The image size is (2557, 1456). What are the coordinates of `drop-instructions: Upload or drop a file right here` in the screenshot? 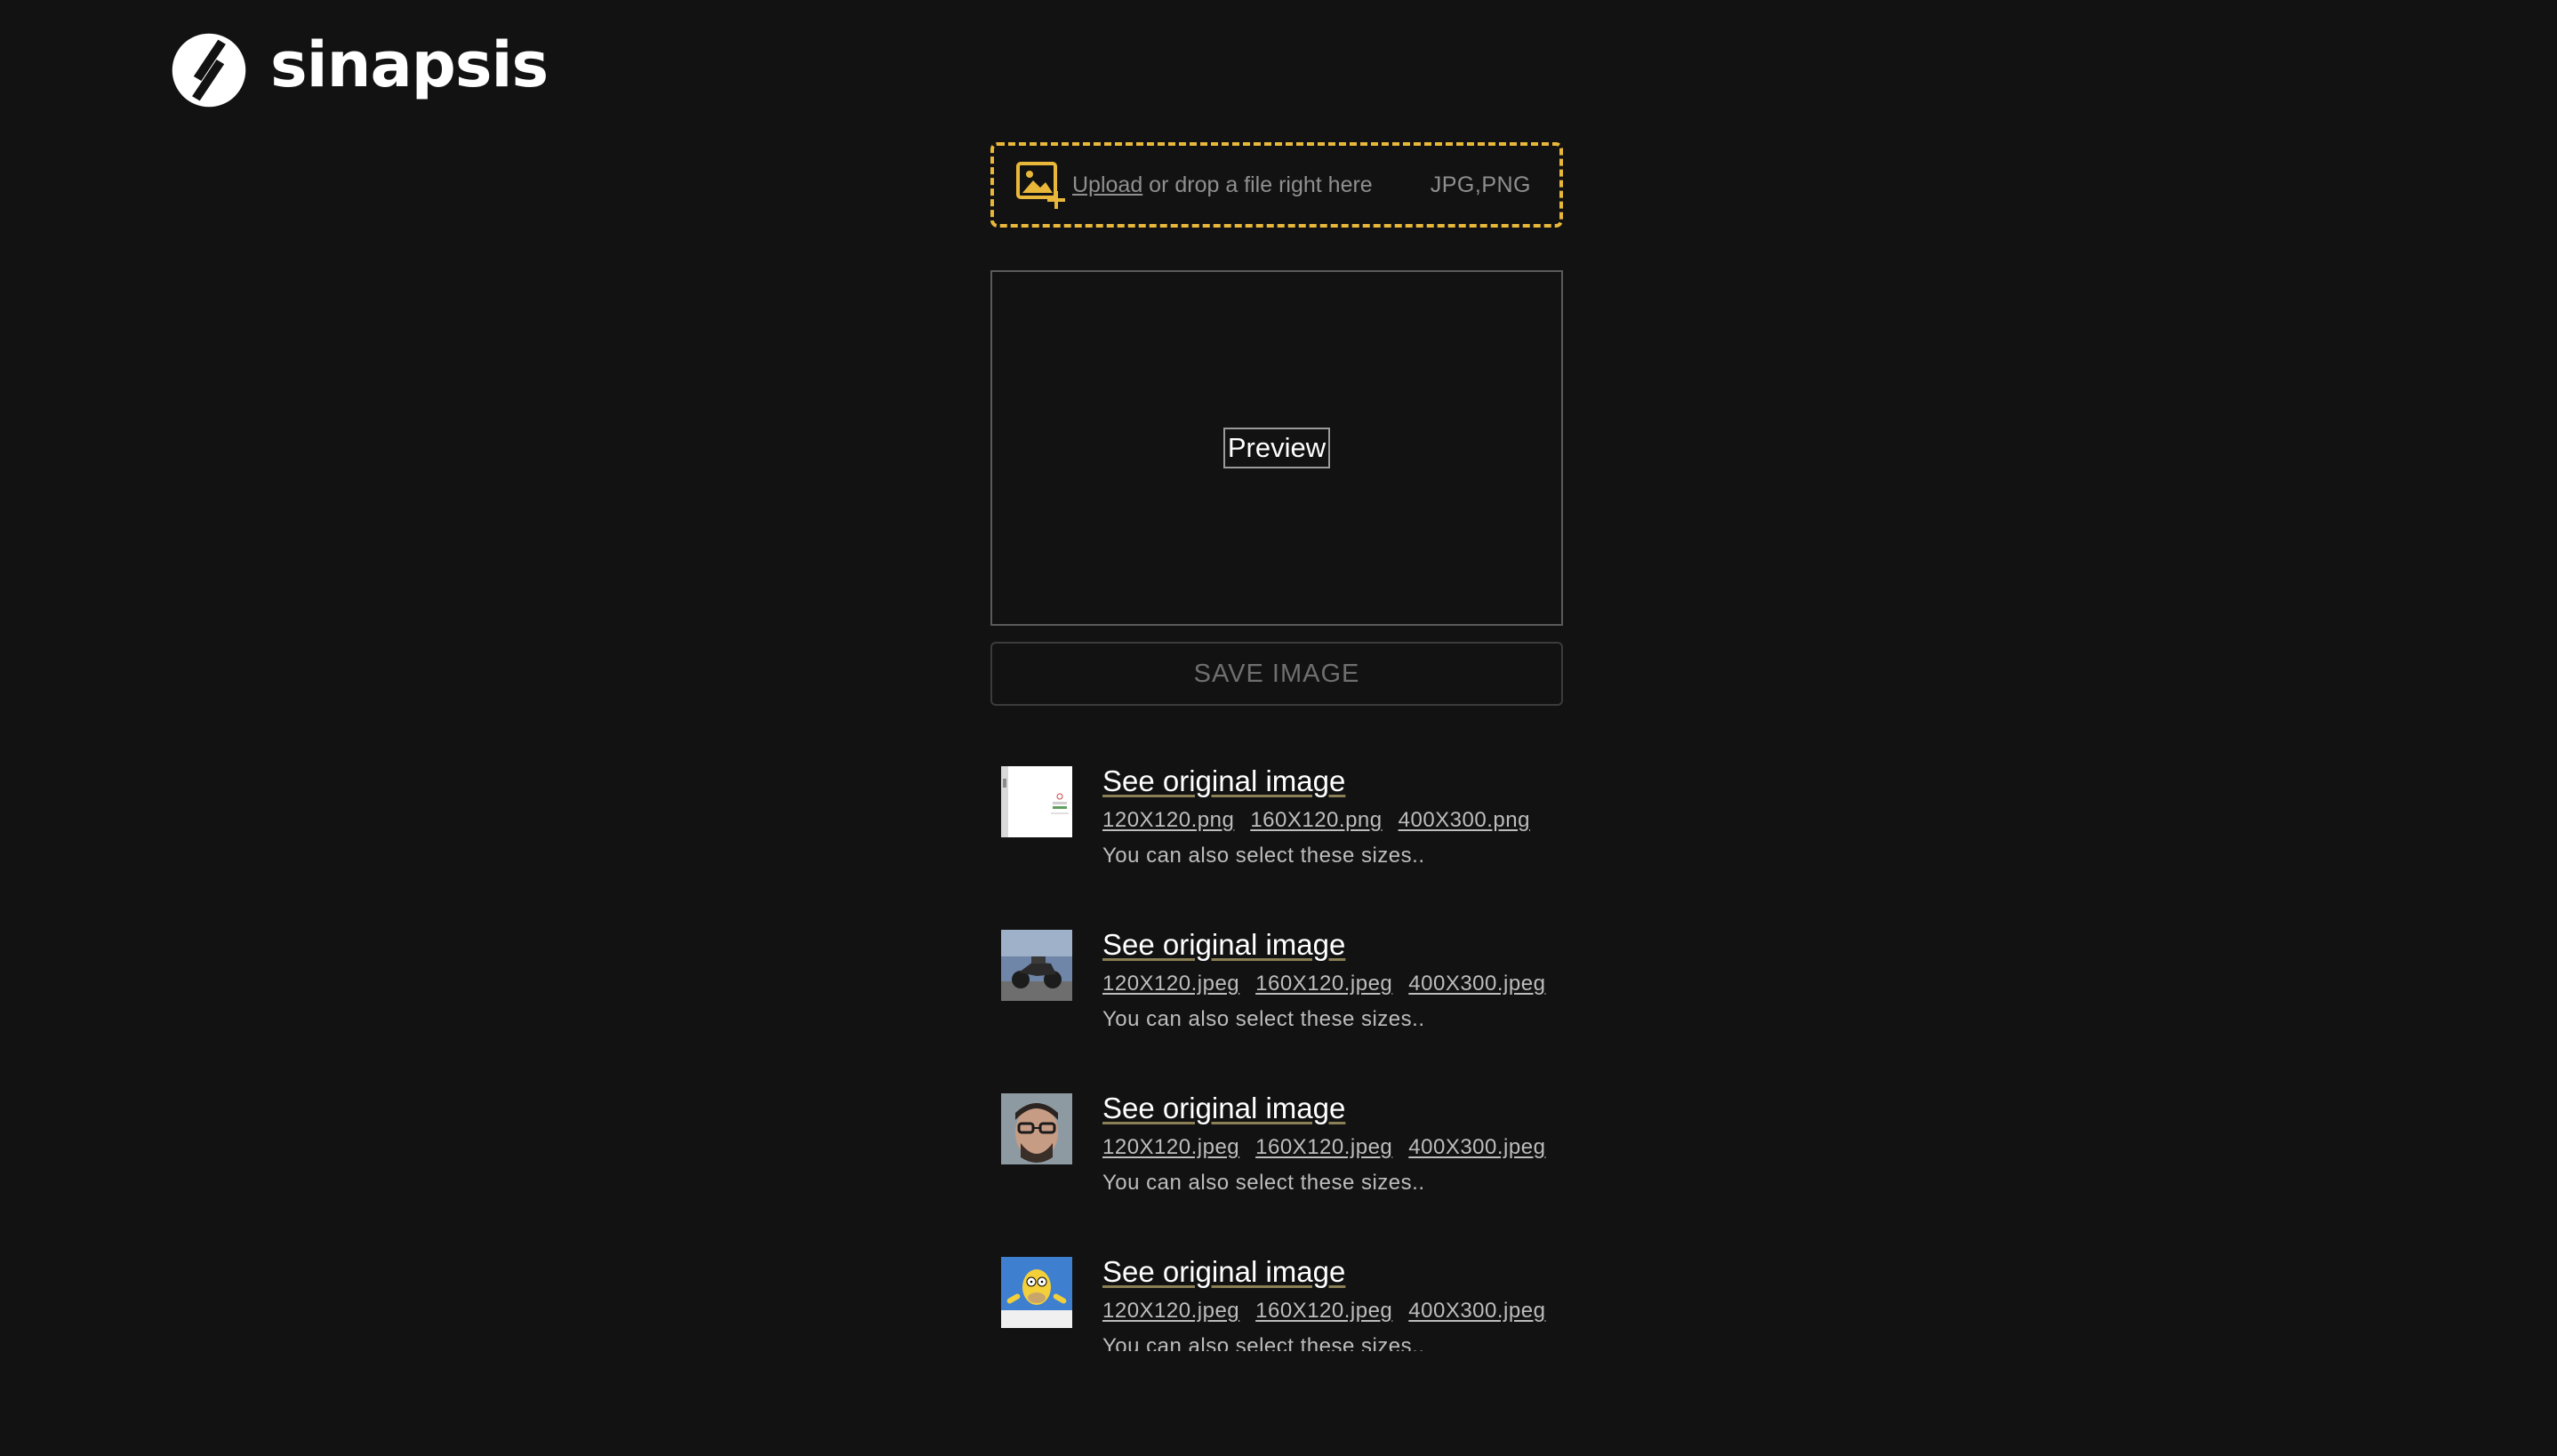 It's located at (1222, 185).